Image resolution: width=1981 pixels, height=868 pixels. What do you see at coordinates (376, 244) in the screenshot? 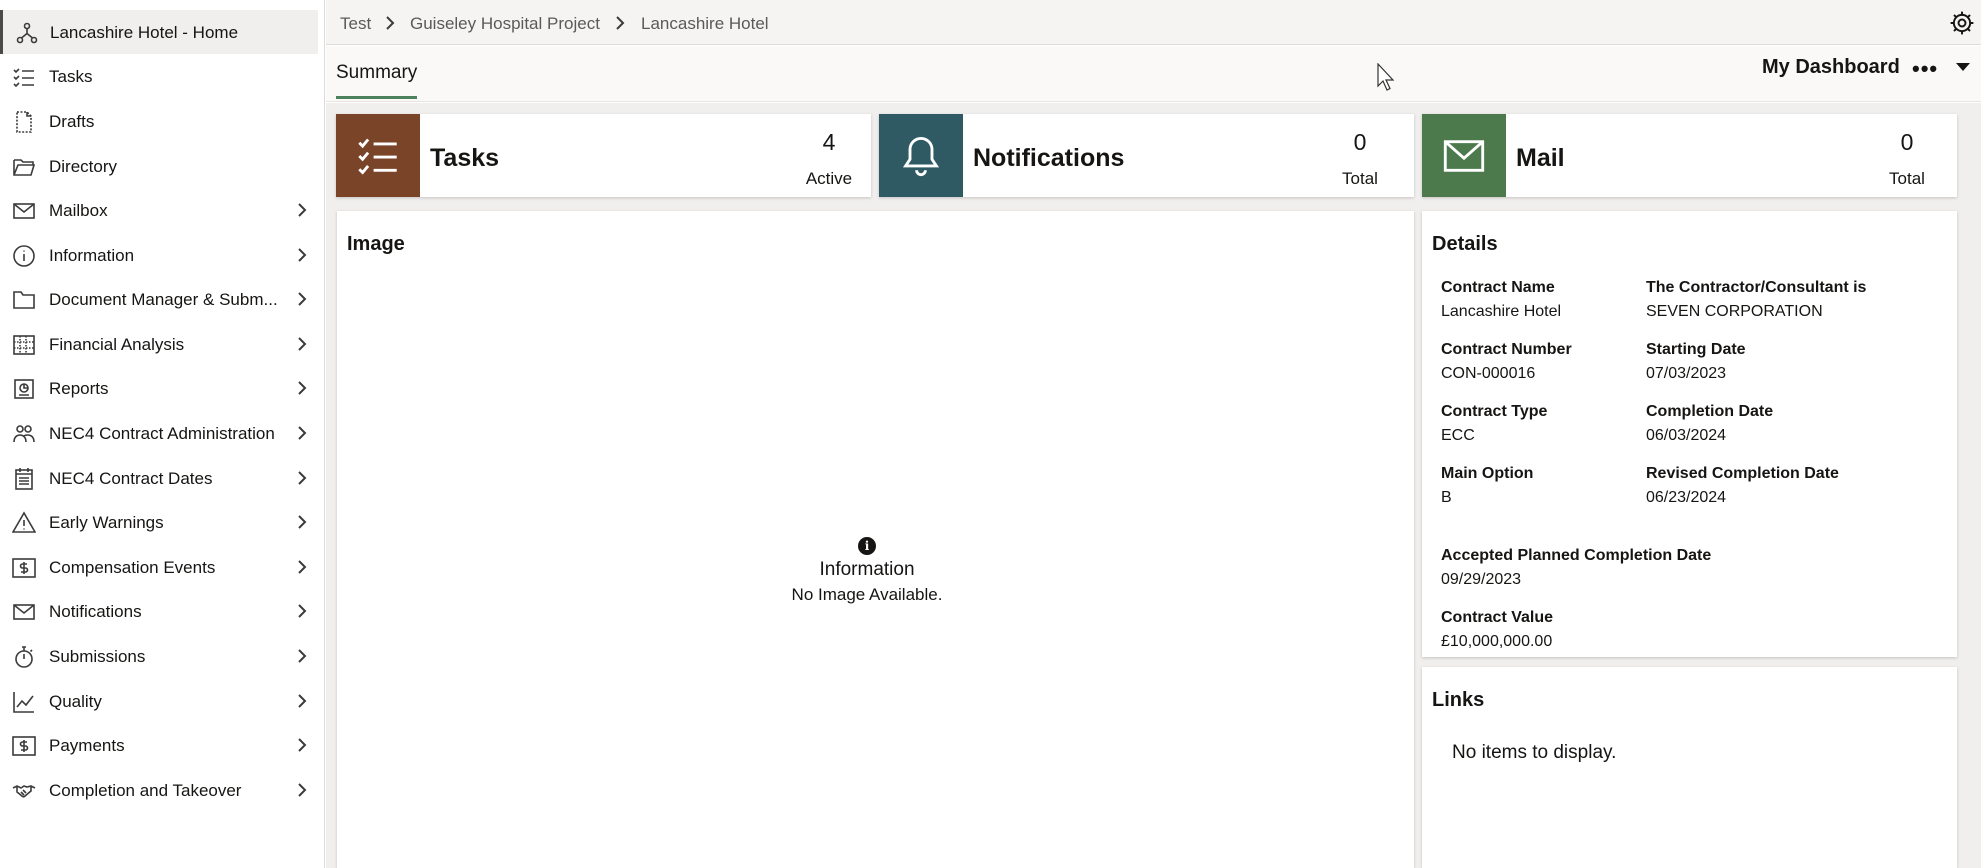
I see `image-panel-title: Image` at bounding box center [376, 244].